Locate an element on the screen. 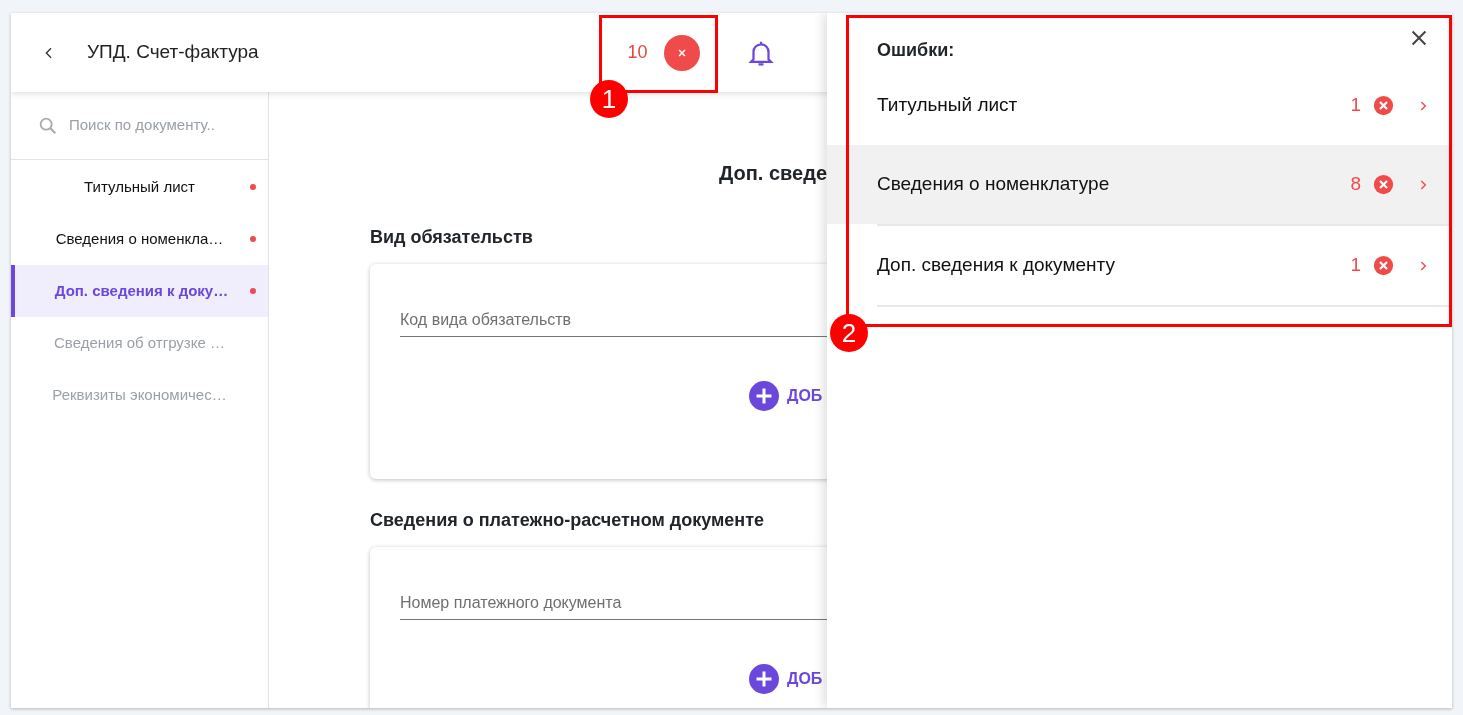 The width and height of the screenshot is (1463, 715). error-row: Титульный лист 1 is located at coordinates (1139, 105).